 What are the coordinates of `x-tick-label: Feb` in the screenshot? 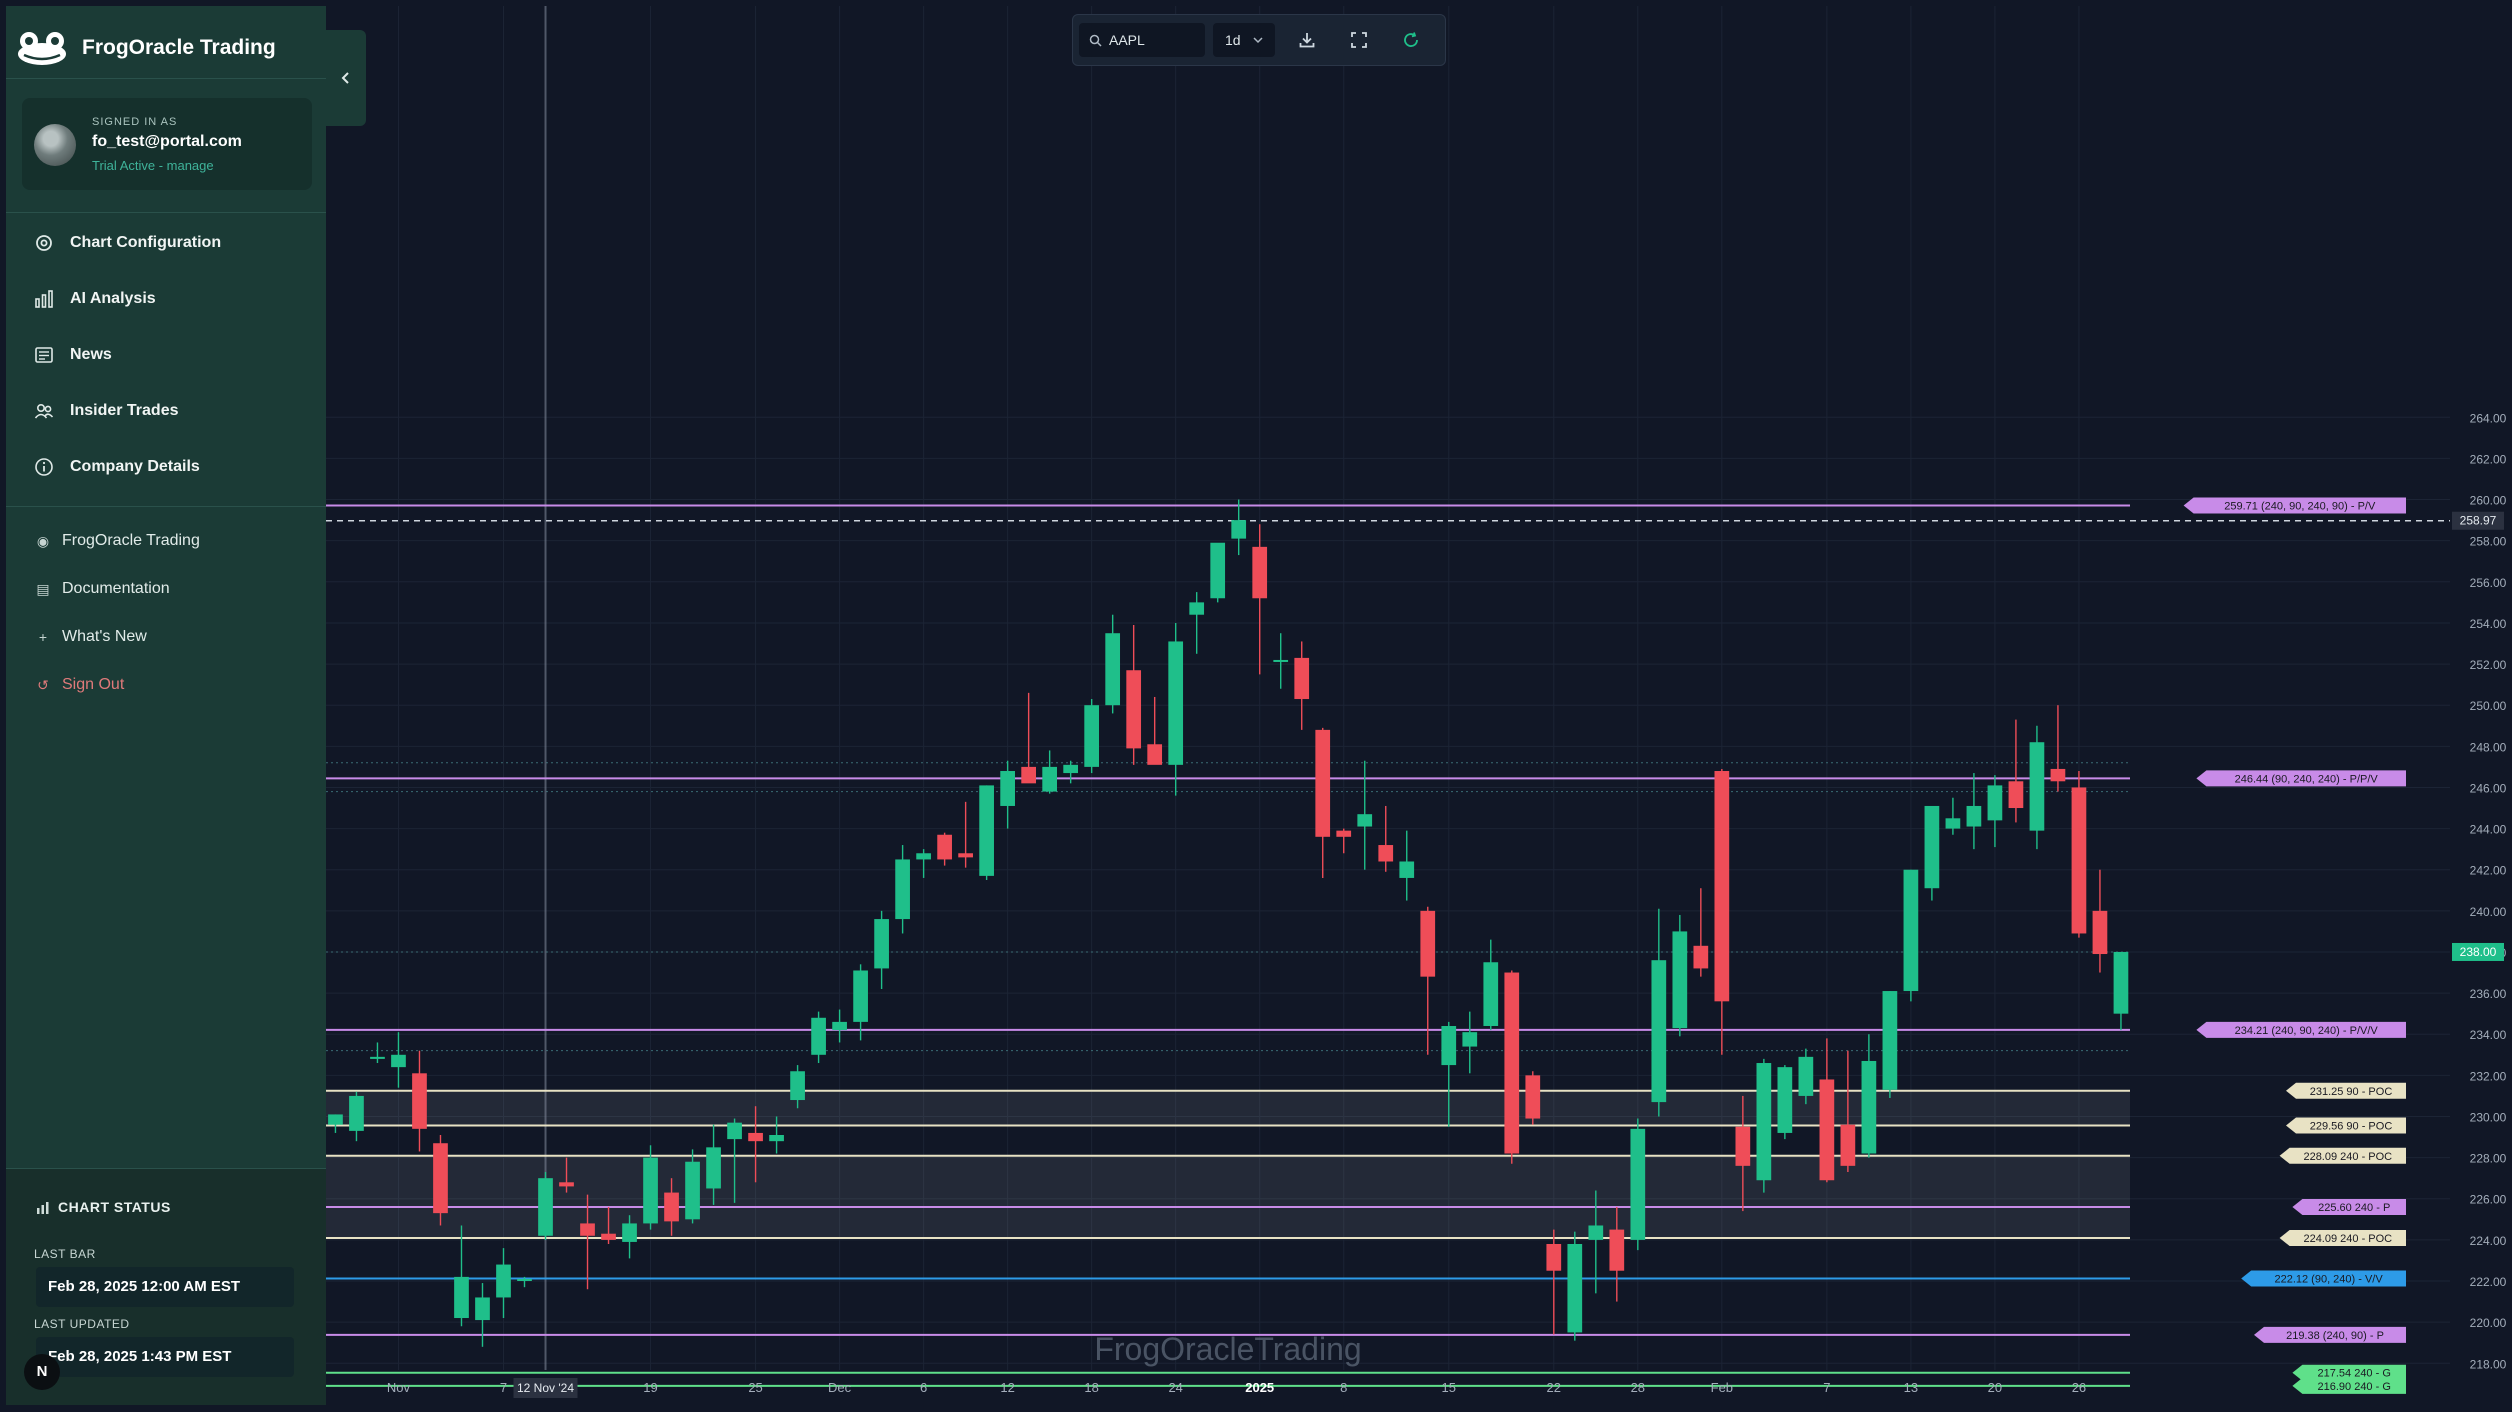 It's located at (1722, 1387).